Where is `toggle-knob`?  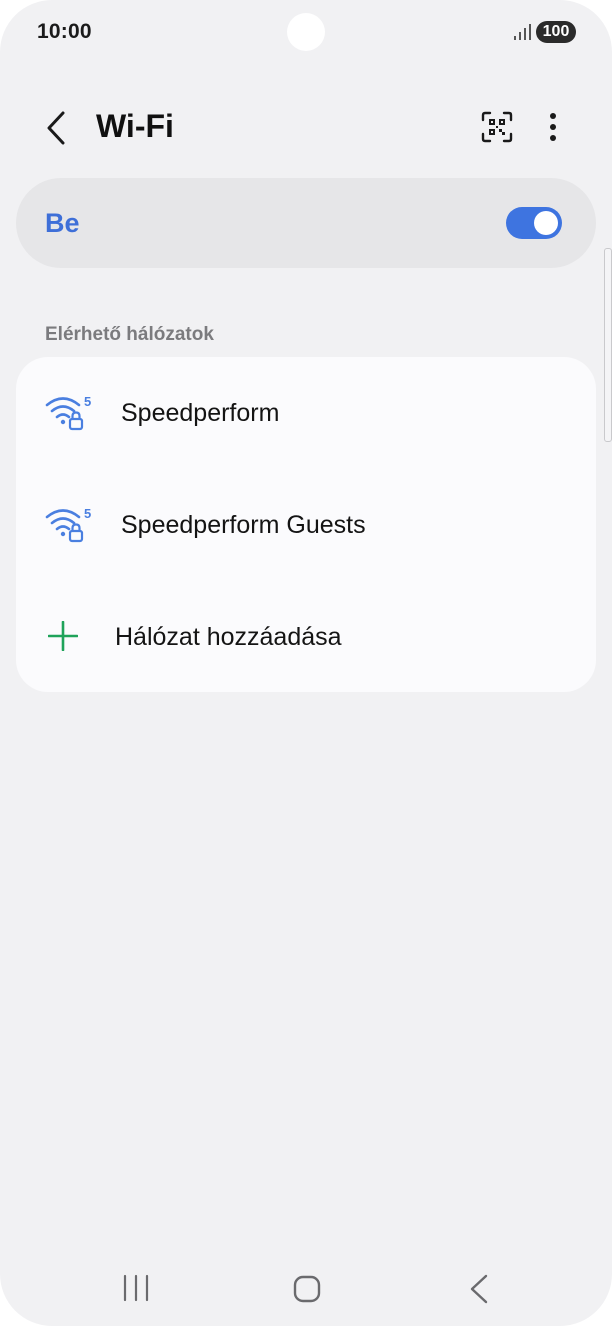 toggle-knob is located at coordinates (546, 223).